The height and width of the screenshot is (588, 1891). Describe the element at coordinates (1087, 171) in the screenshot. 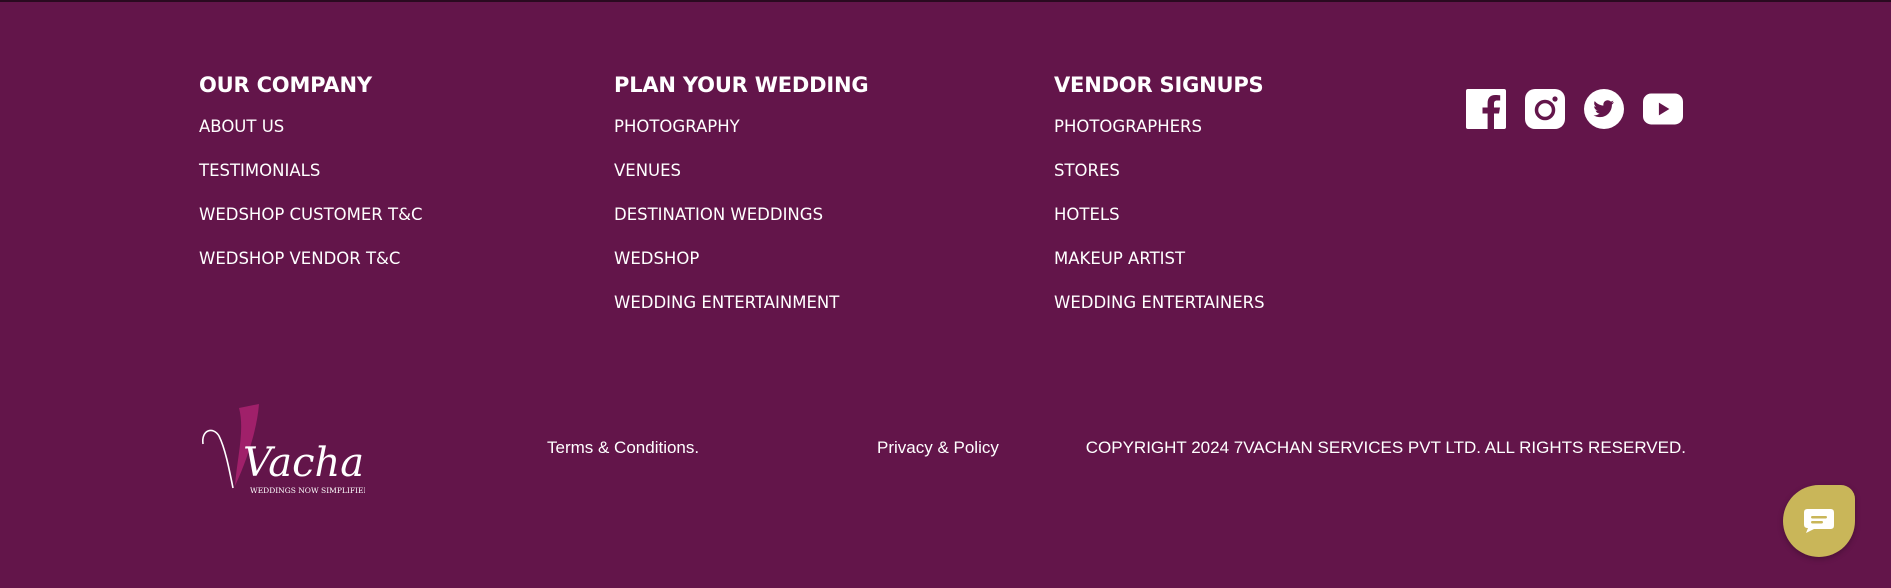

I see `stores-link: STORES` at that location.